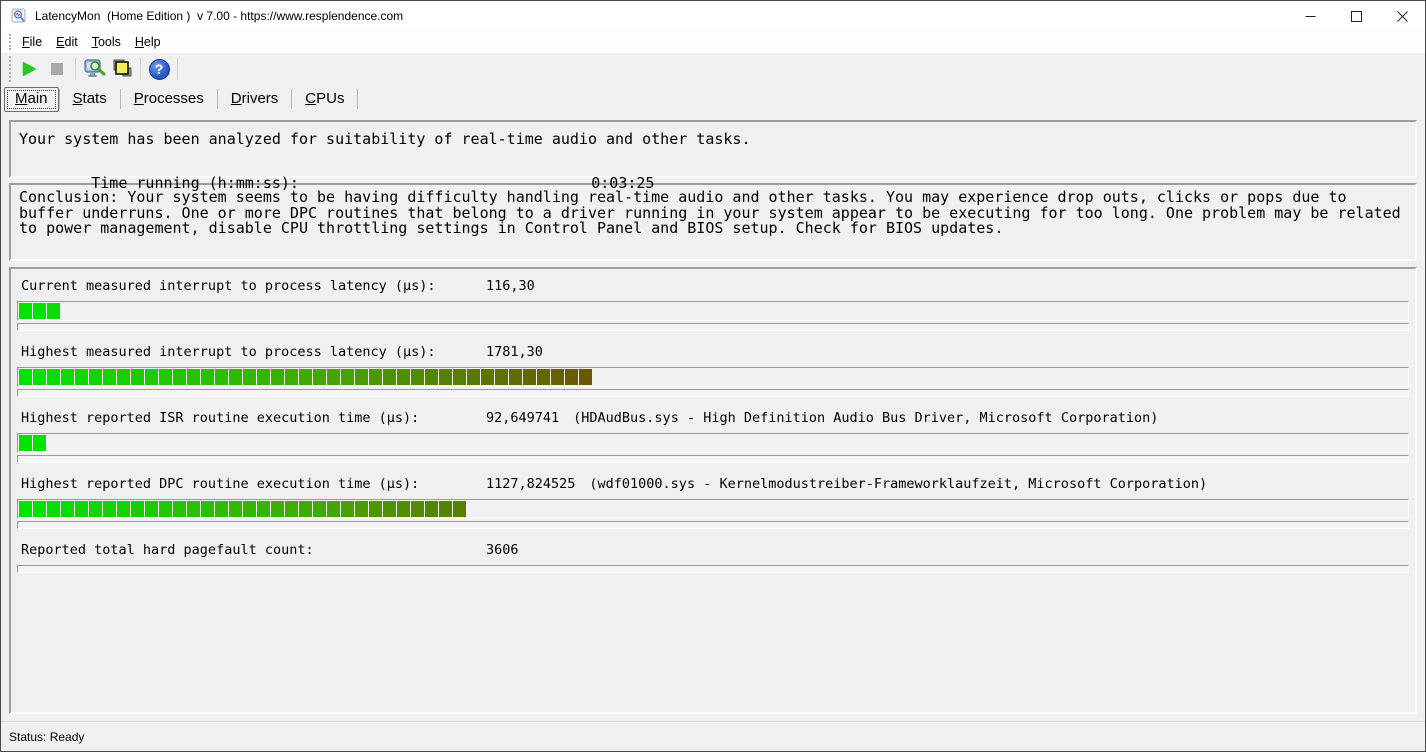  What do you see at coordinates (255, 99) in the screenshot?
I see `tab-drivers: Drivers` at bounding box center [255, 99].